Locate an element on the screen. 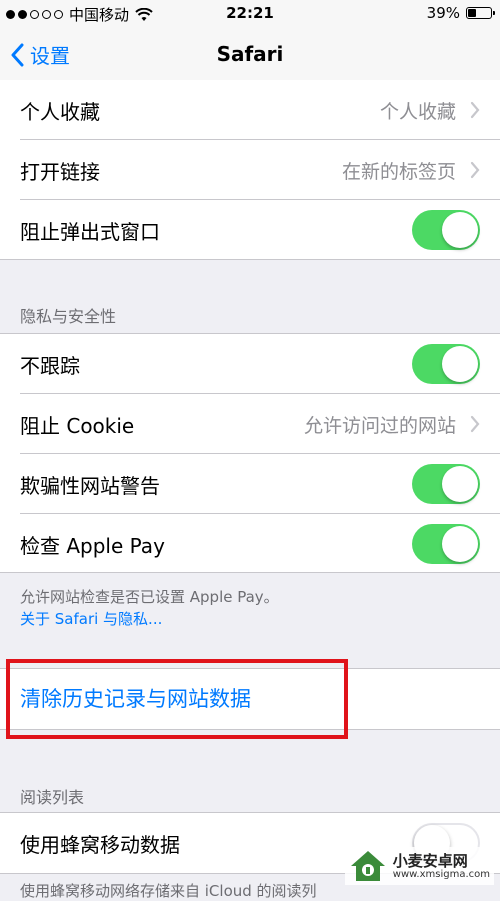 This screenshot has width=500, height=901. status-right: 39% is located at coordinates (460, 13).